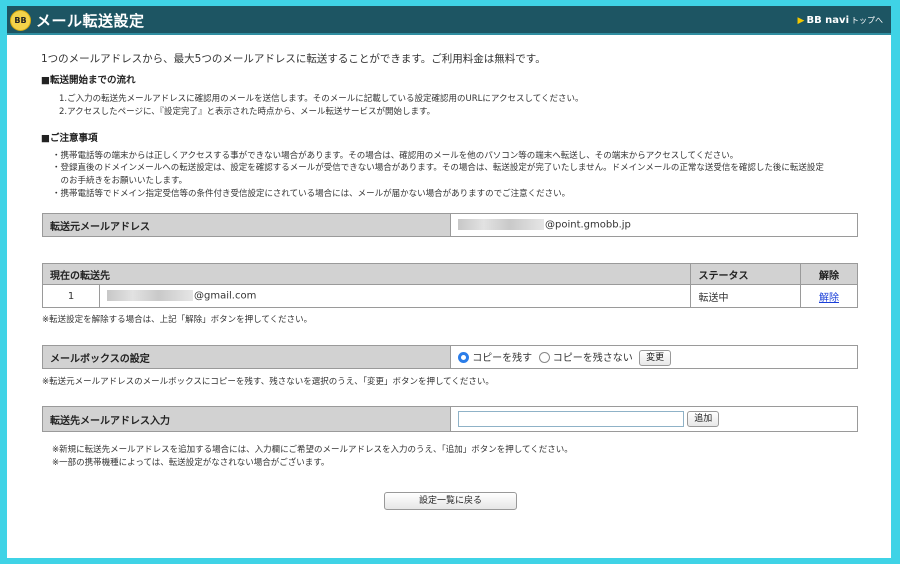 This screenshot has height=564, width=900. Describe the element at coordinates (177, 320) in the screenshot. I see `cancel-note: ※転送設定を解除する場合は、上記「解除」ボタンを押してください。` at that location.